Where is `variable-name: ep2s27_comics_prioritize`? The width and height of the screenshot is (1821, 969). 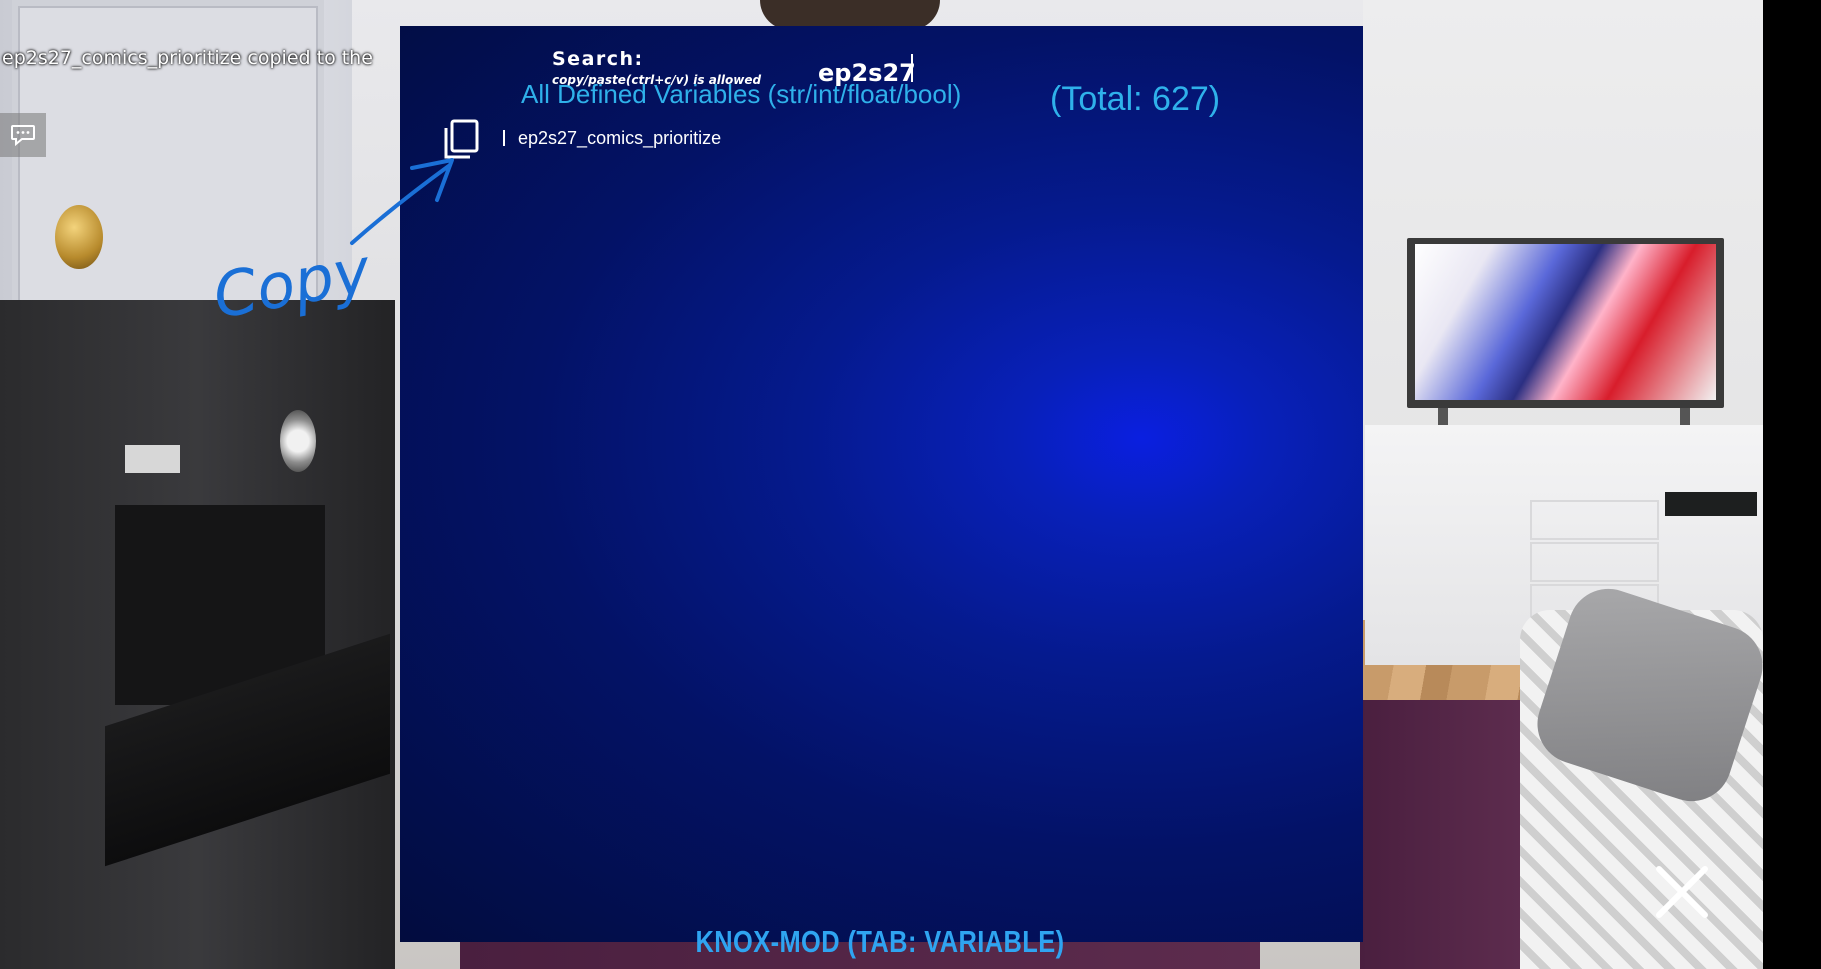 variable-name: ep2s27_comics_prioritize is located at coordinates (620, 138).